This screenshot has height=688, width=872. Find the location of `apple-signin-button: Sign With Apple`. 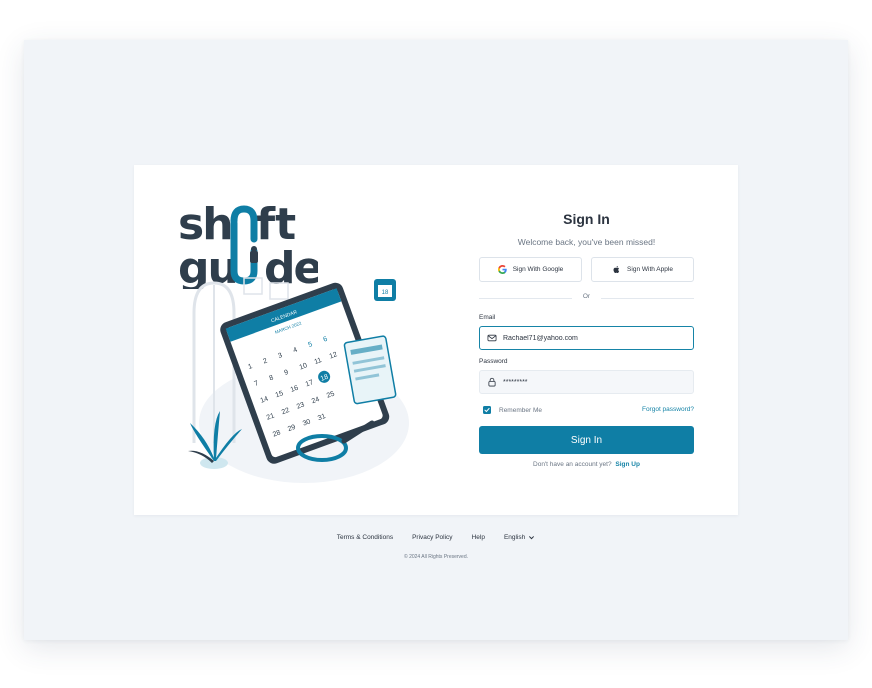

apple-signin-button: Sign With Apple is located at coordinates (642, 269).